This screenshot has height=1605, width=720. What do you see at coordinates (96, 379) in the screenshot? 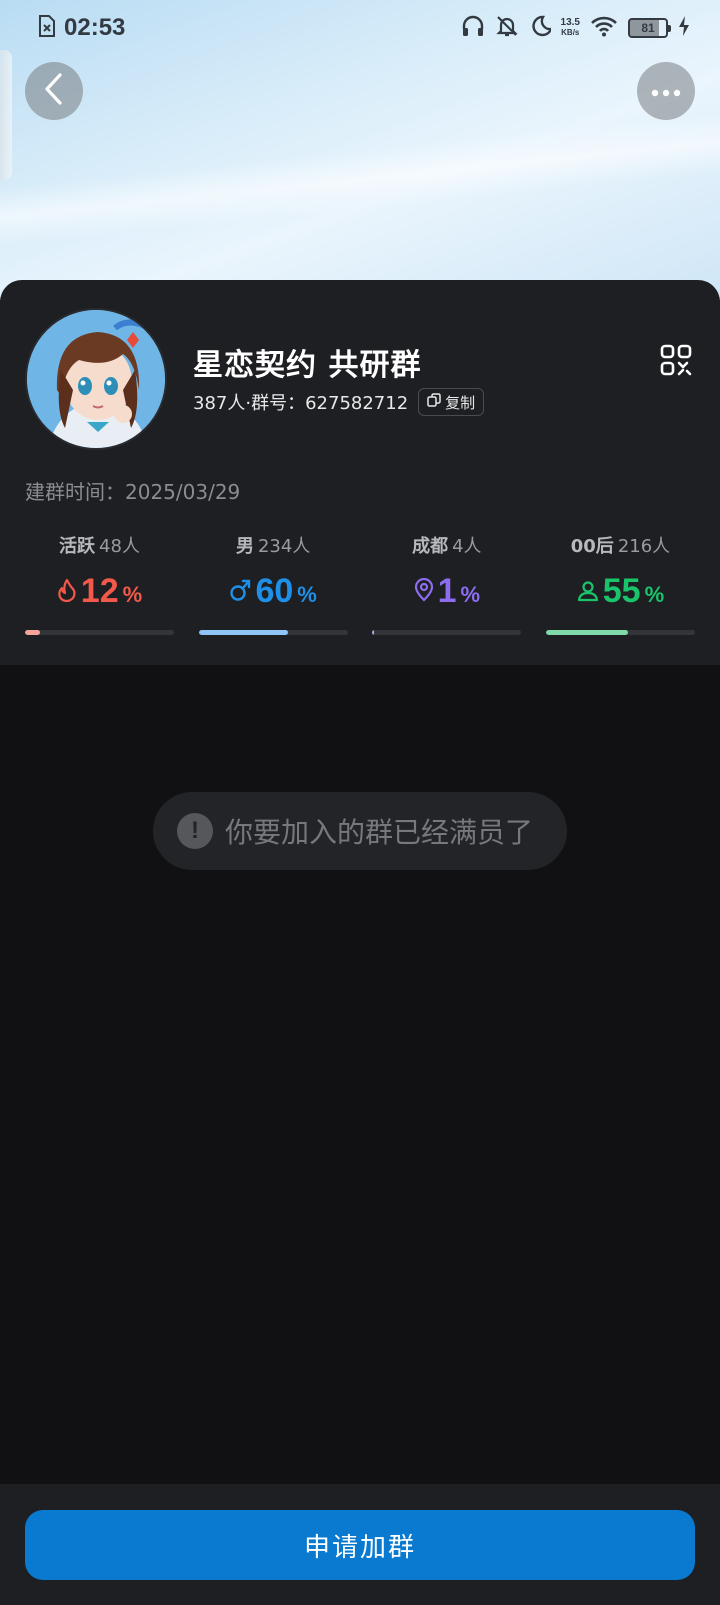
I see `group-avatar` at bounding box center [96, 379].